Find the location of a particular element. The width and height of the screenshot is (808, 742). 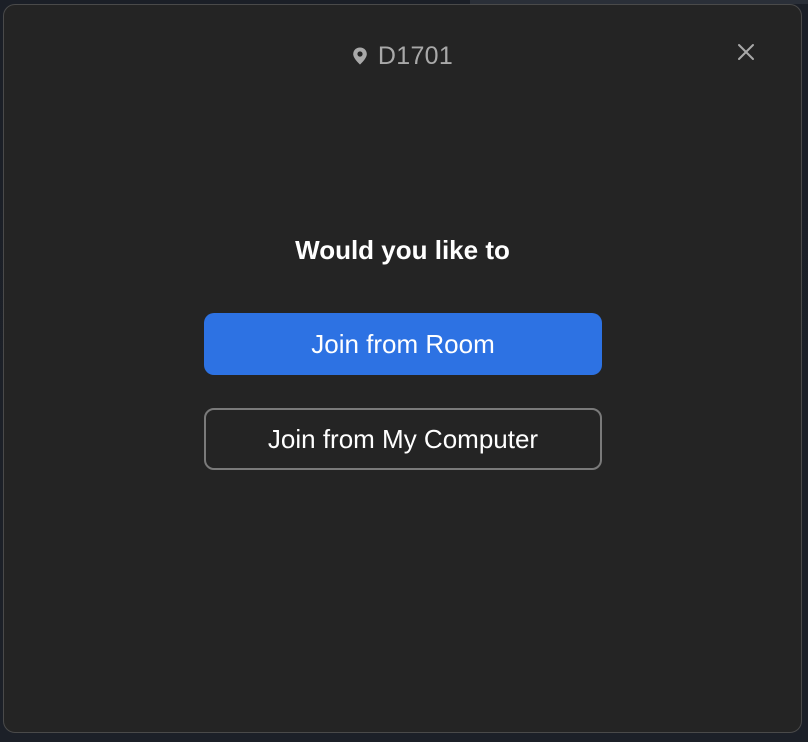

close-button is located at coordinates (746, 52).